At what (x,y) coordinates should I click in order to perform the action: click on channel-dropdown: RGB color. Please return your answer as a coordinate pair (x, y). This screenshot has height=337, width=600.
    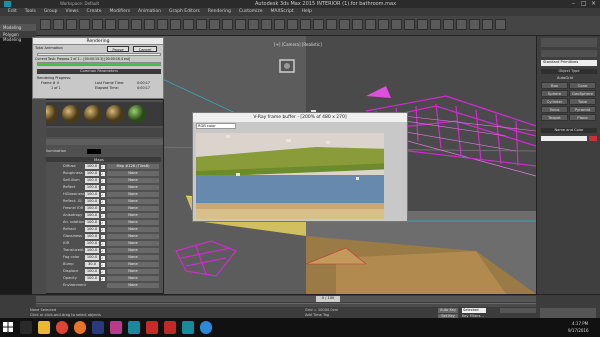
    Looking at the image, I should click on (216, 126).